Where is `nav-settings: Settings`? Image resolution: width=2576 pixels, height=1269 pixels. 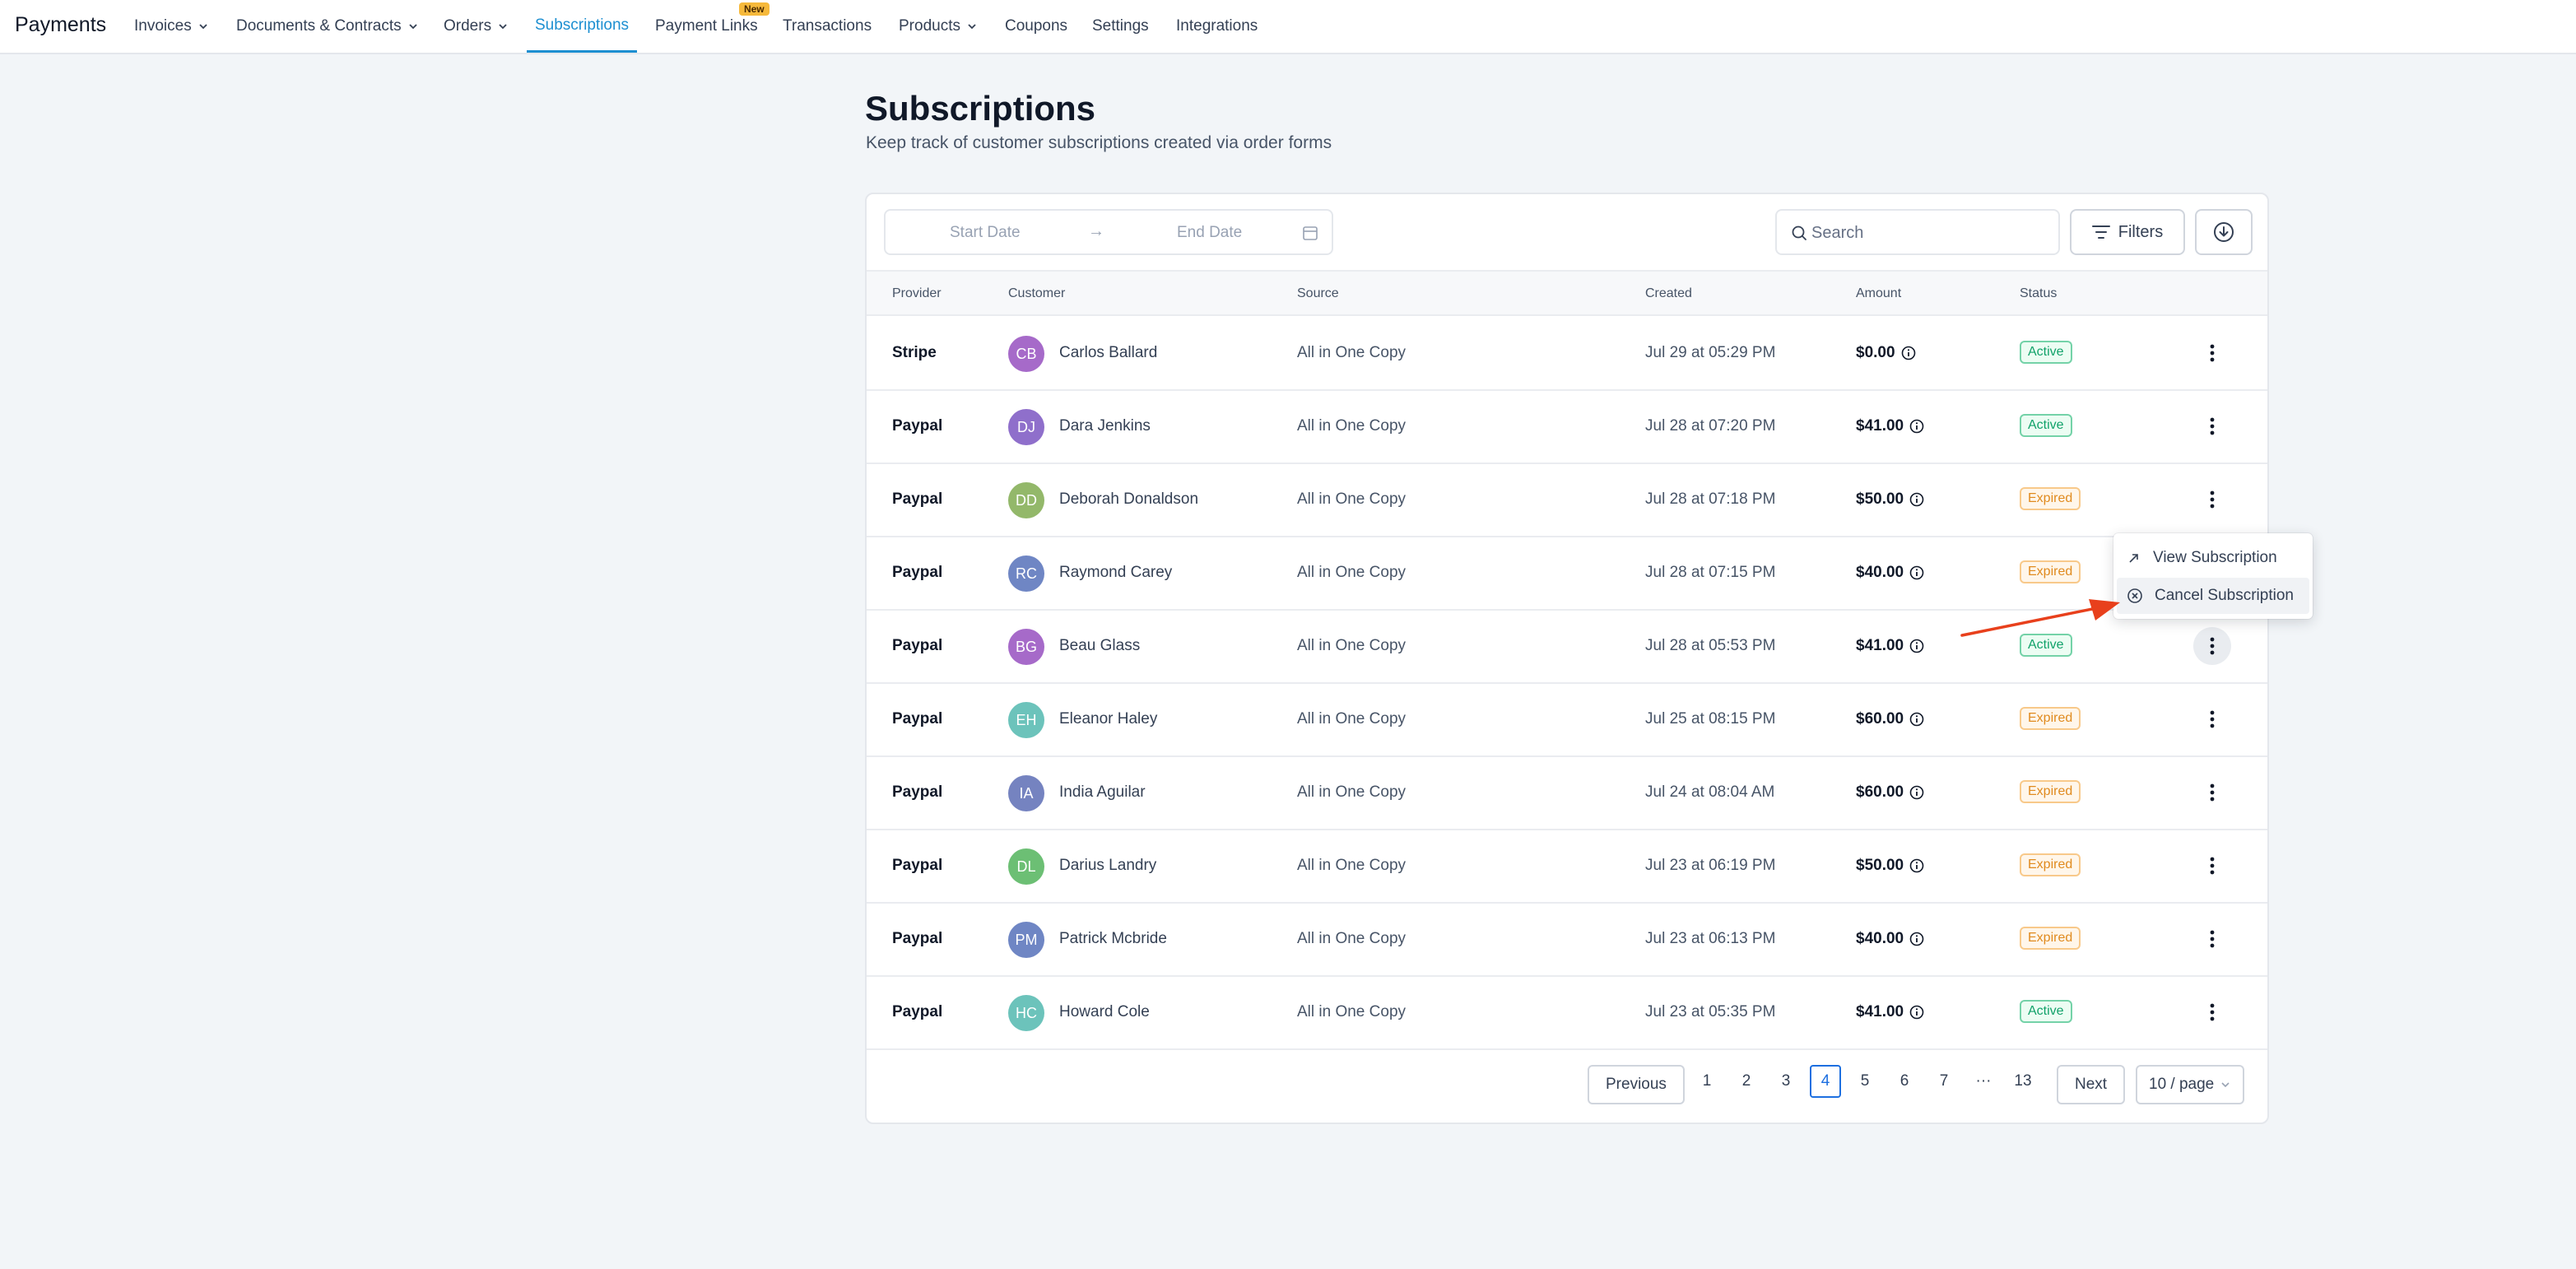
nav-settings: Settings is located at coordinates (1120, 26).